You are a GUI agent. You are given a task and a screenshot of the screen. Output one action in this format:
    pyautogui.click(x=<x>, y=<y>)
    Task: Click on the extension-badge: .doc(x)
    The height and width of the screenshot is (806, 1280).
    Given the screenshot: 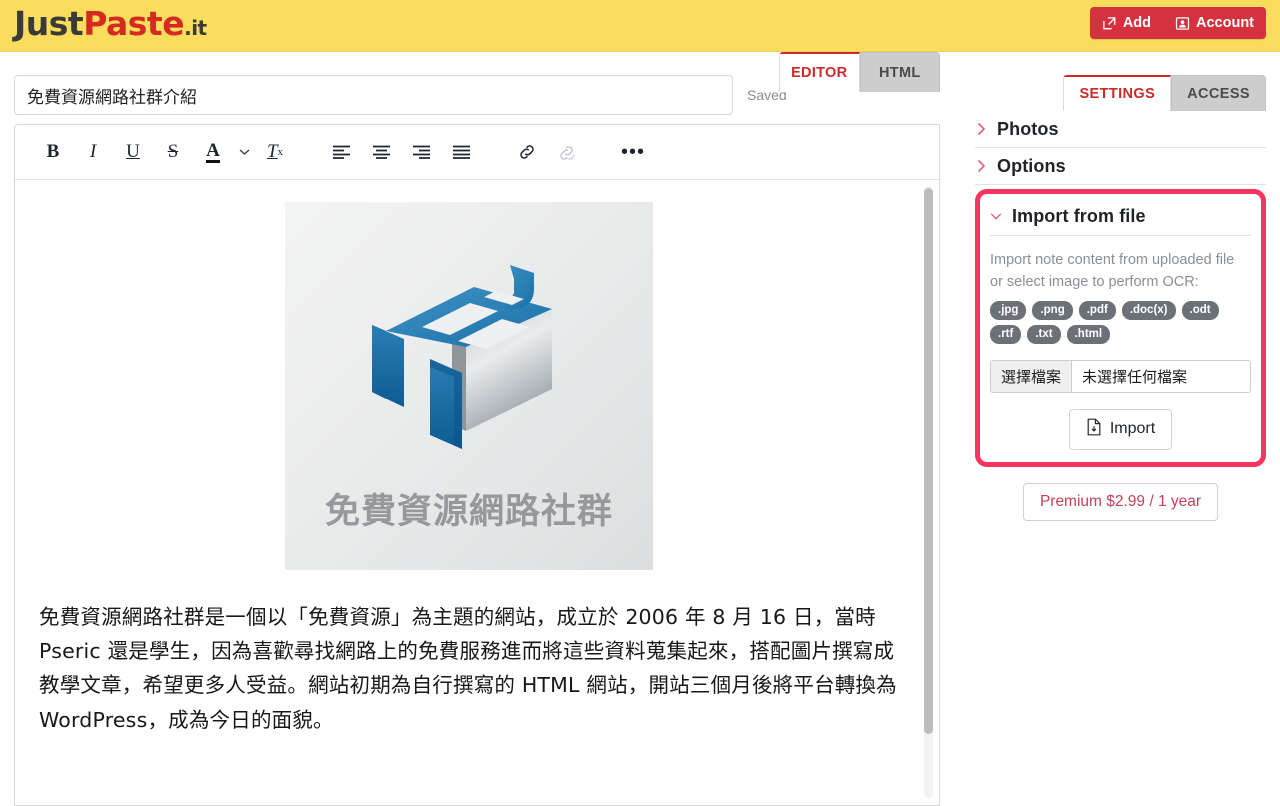 What is the action you would take?
    pyautogui.click(x=1148, y=310)
    